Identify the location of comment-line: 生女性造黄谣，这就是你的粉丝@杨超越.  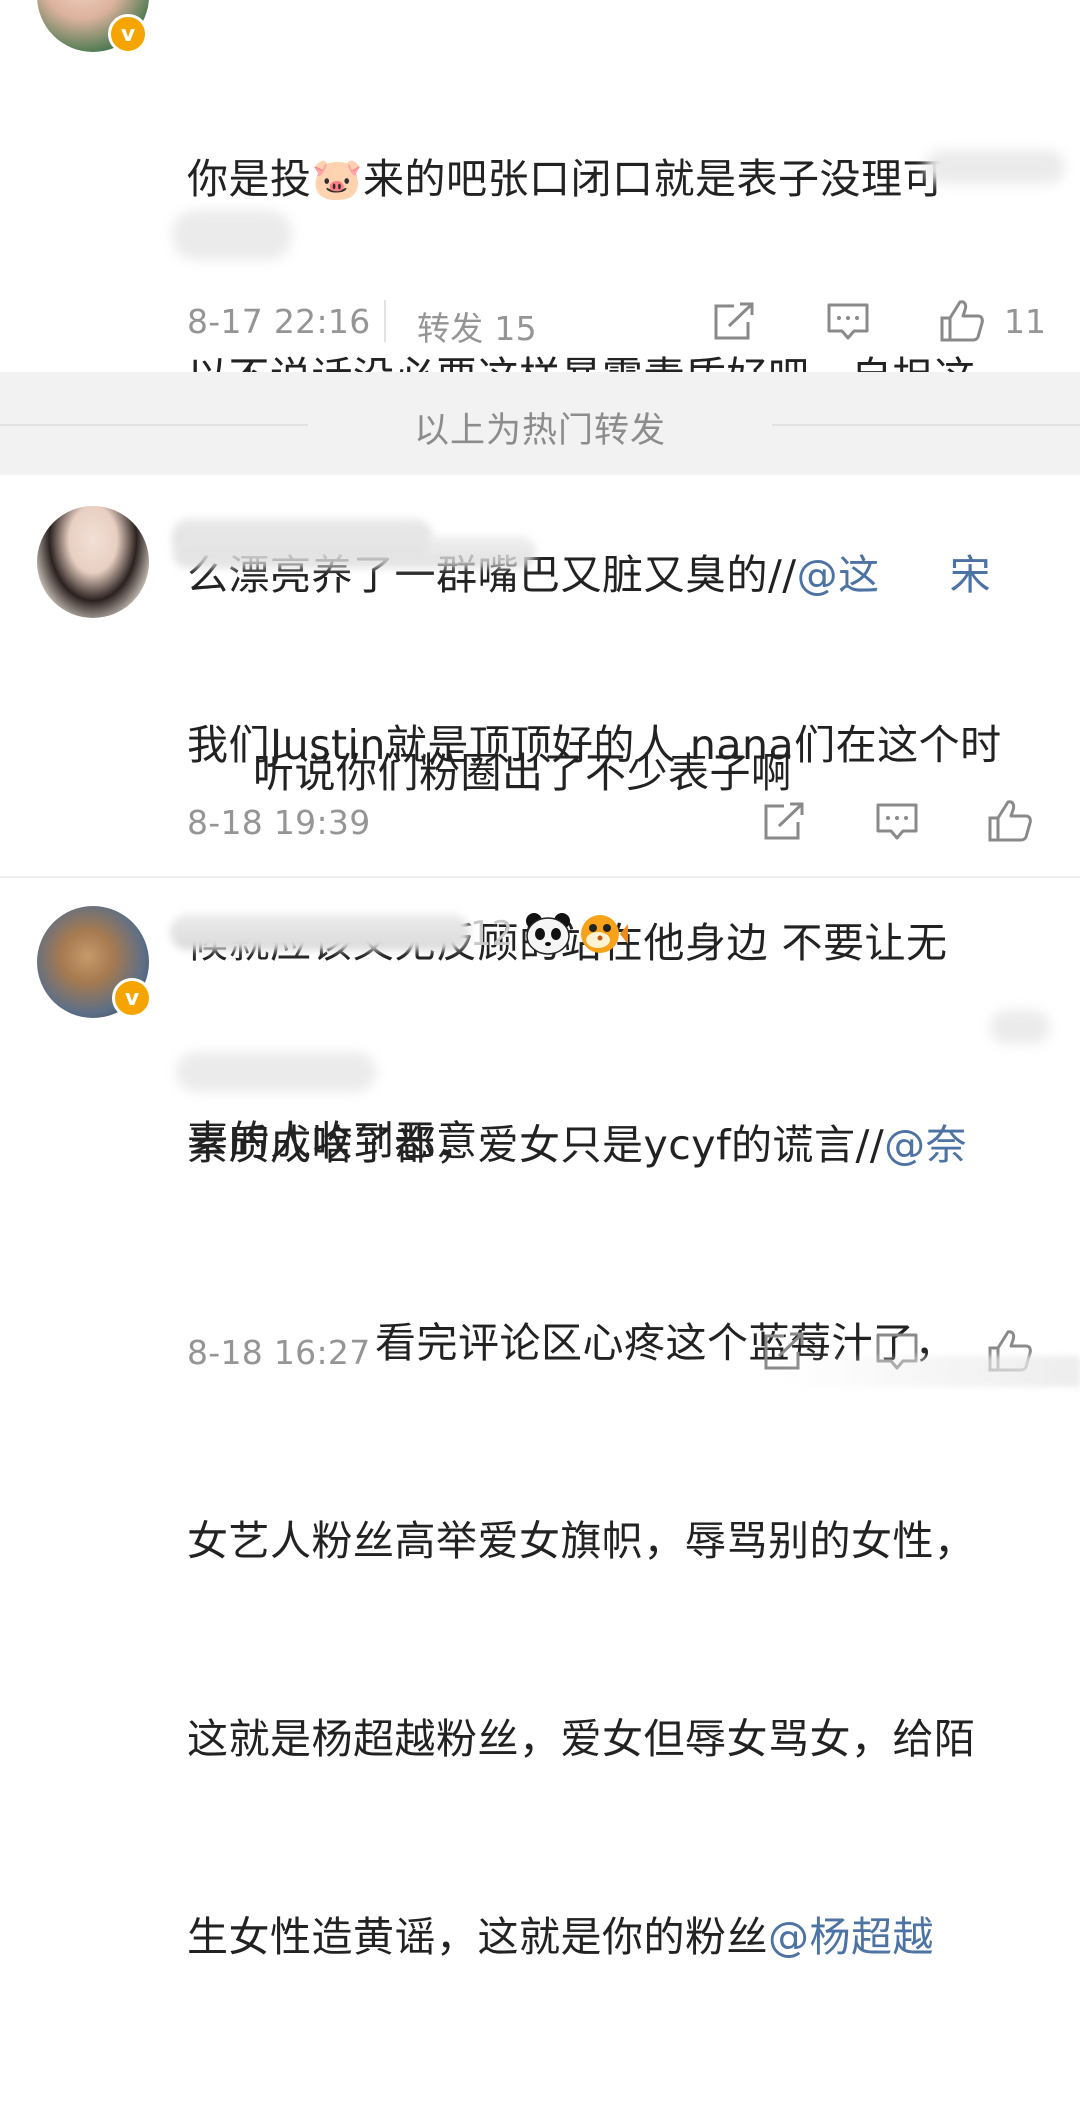
(622, 1937).